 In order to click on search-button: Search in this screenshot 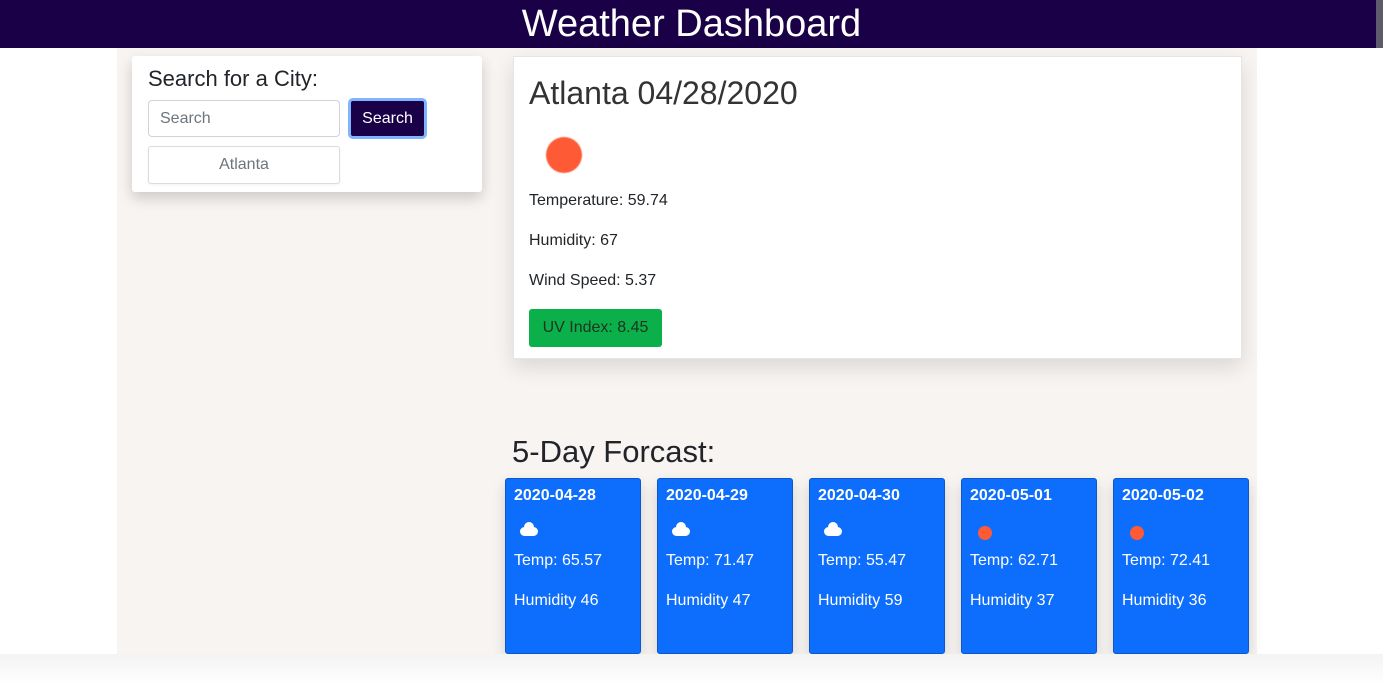, I will do `click(387, 118)`.